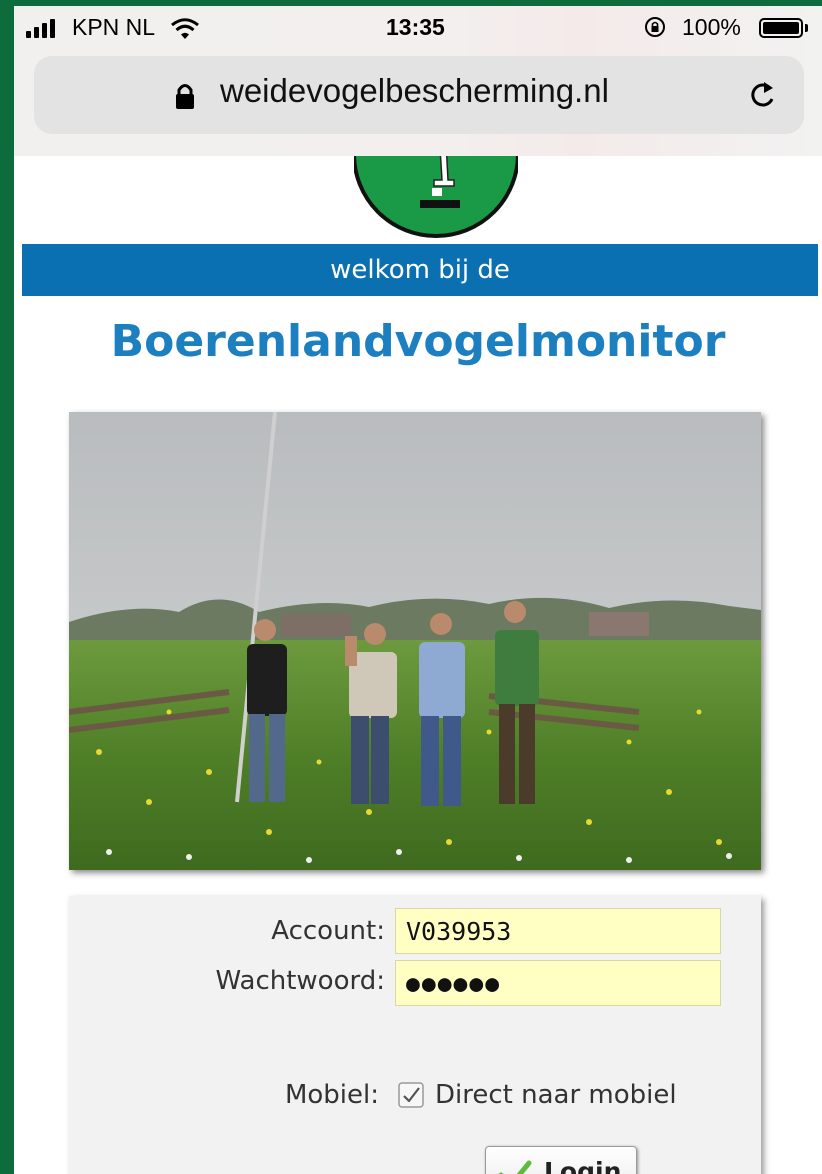  I want to click on lock-icon, so click(185, 96).